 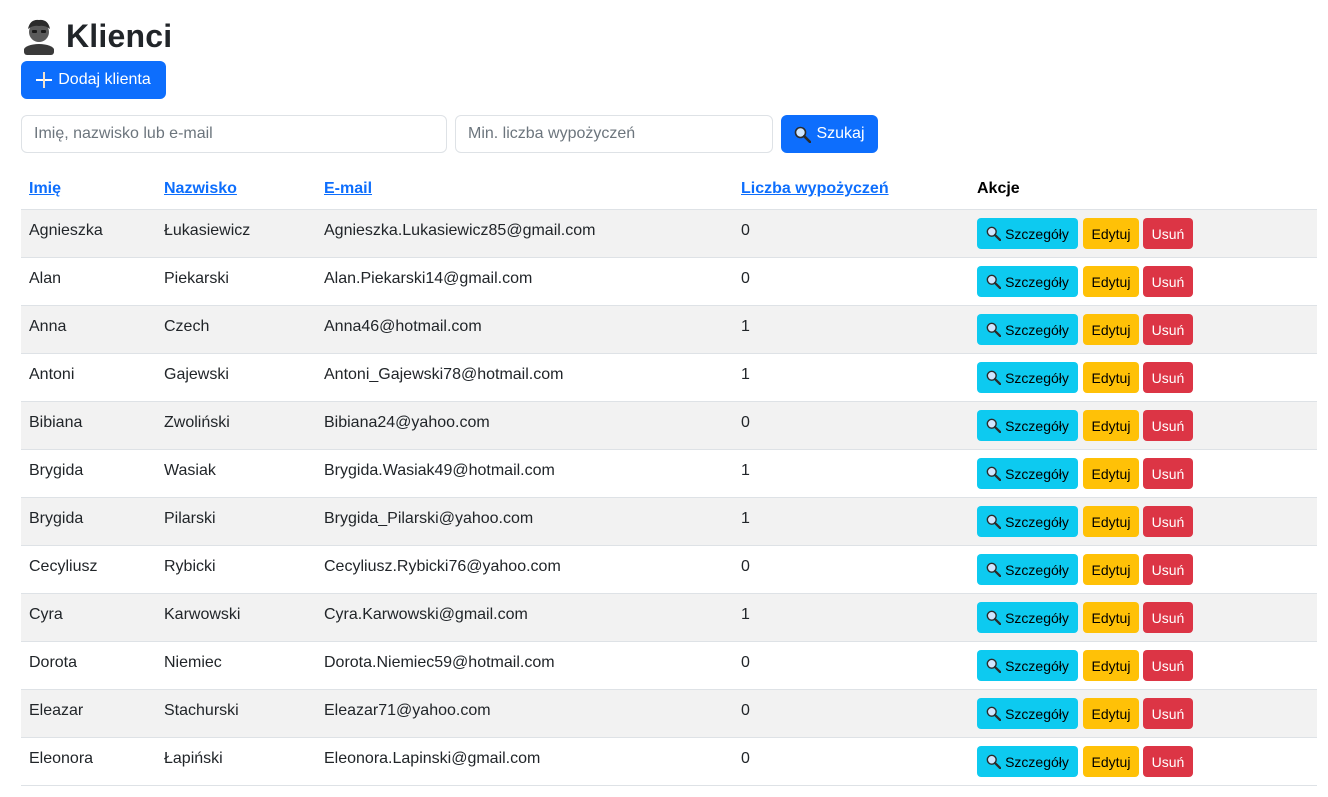 I want to click on cell-last-name: Pilarski, so click(x=190, y=518).